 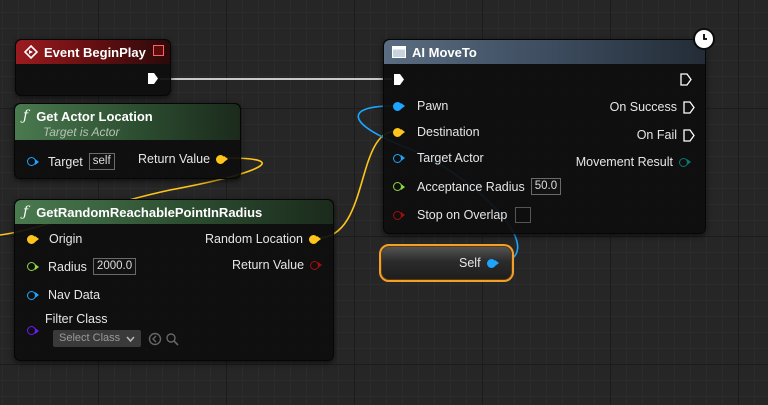 What do you see at coordinates (399, 52) in the screenshot?
I see `async-task-icon` at bounding box center [399, 52].